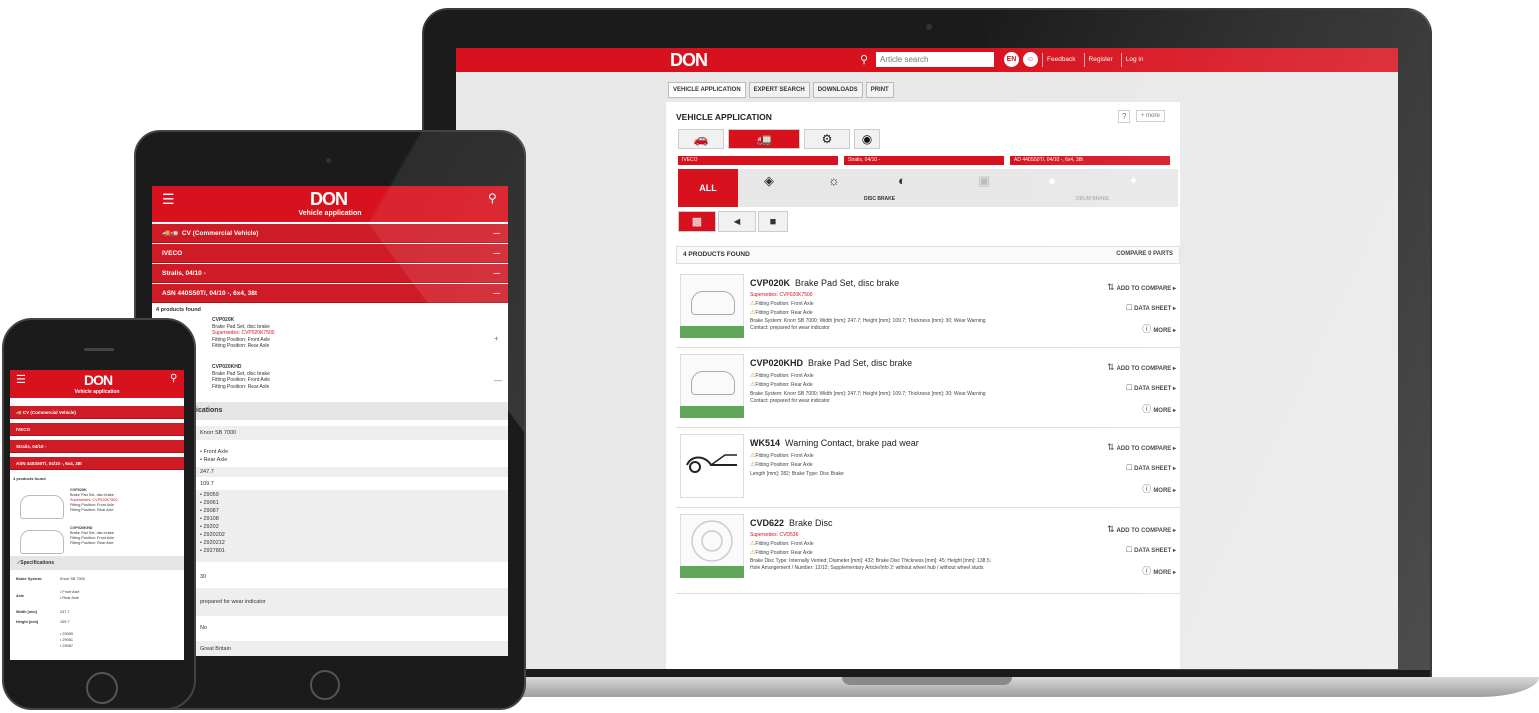 The image size is (1539, 713). Describe the element at coordinates (498, 380) in the screenshot. I see `collapse-icon: —` at that location.